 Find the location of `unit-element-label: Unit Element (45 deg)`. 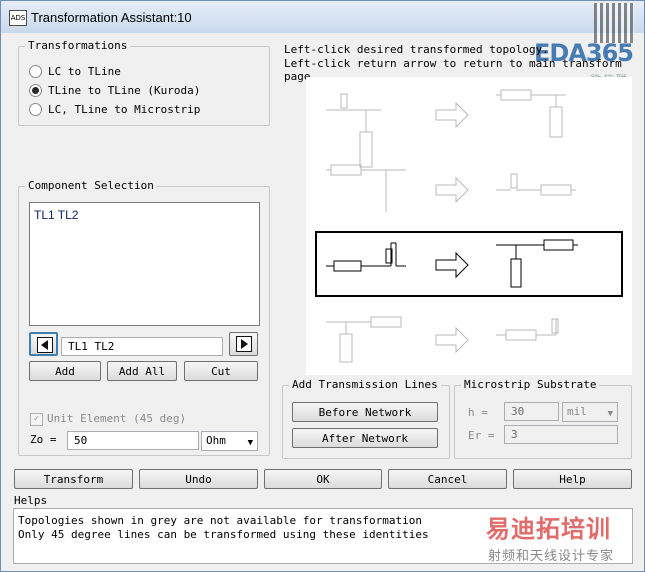

unit-element-label: Unit Element (45 deg) is located at coordinates (117, 418).